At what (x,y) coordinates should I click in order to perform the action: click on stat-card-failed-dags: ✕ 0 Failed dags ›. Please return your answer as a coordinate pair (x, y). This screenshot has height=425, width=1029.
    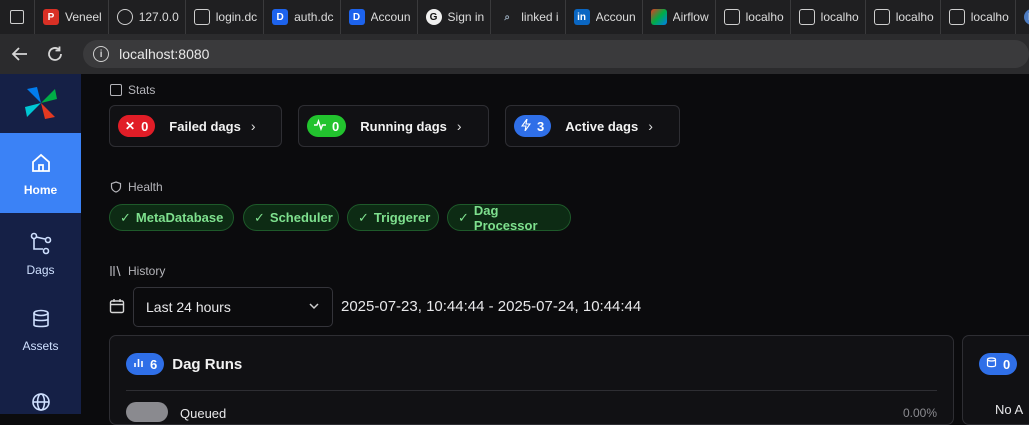
    Looking at the image, I should click on (195, 126).